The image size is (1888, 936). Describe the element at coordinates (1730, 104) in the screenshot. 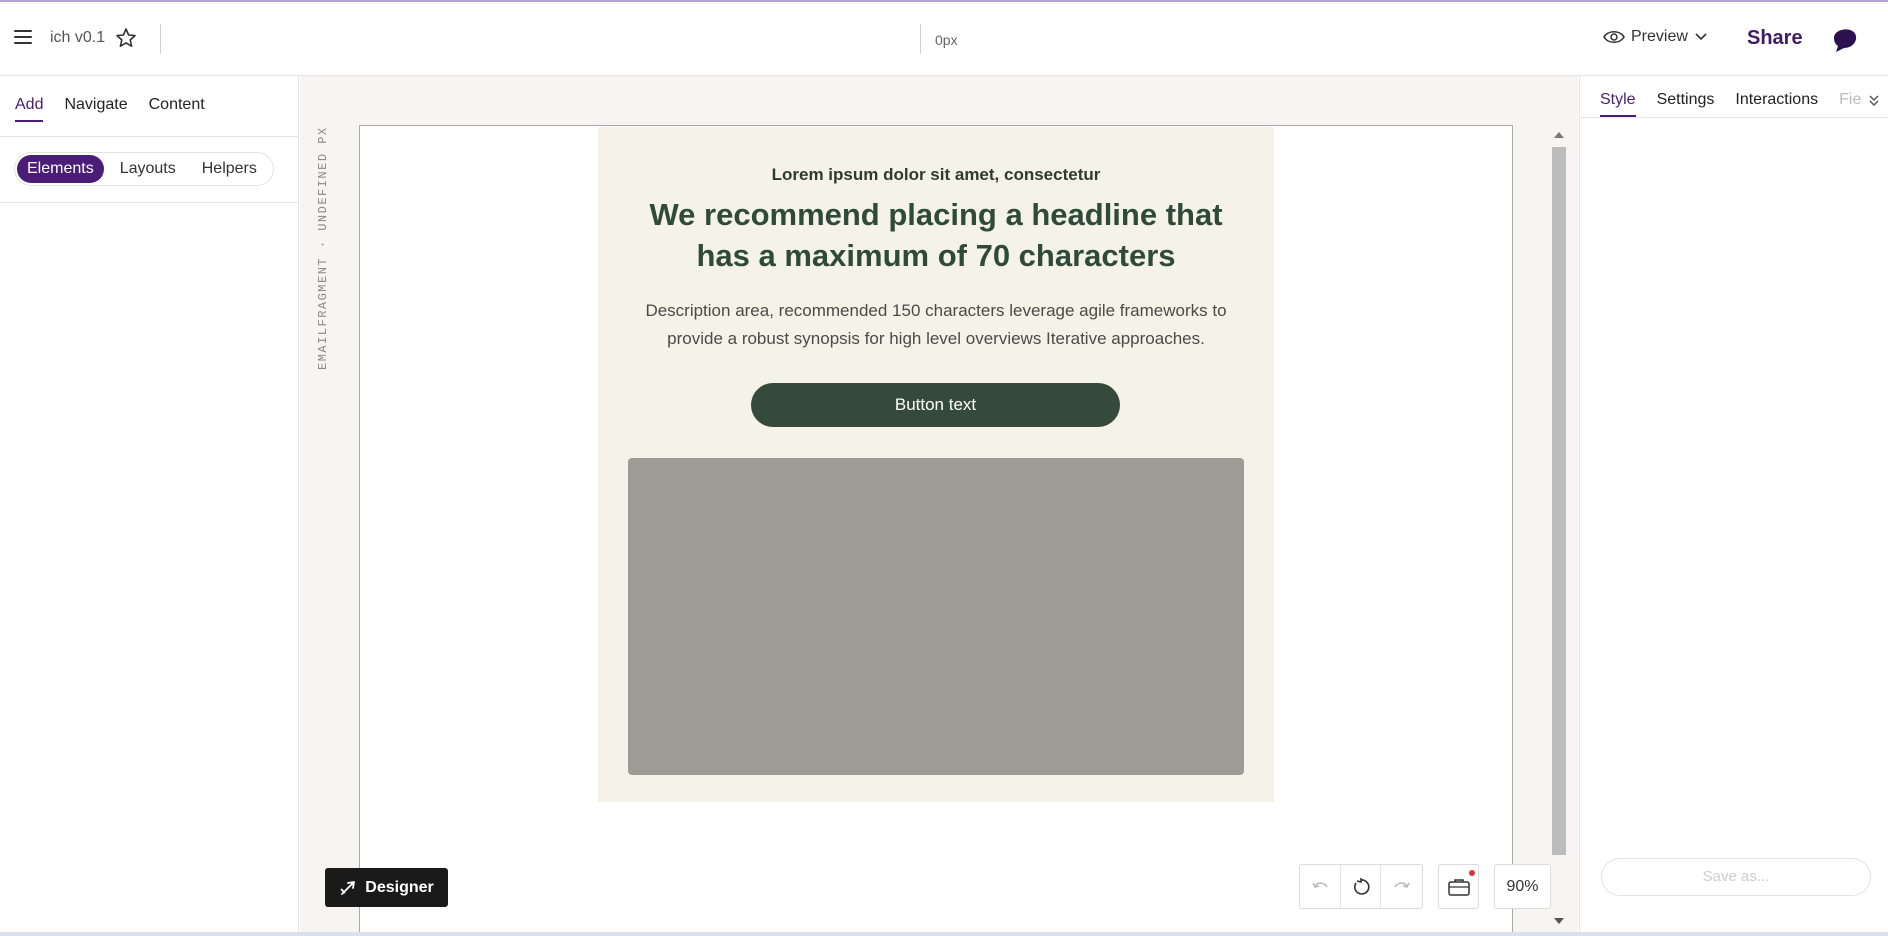

I see `right-tabs: Style Settings Interactions Fie` at that location.